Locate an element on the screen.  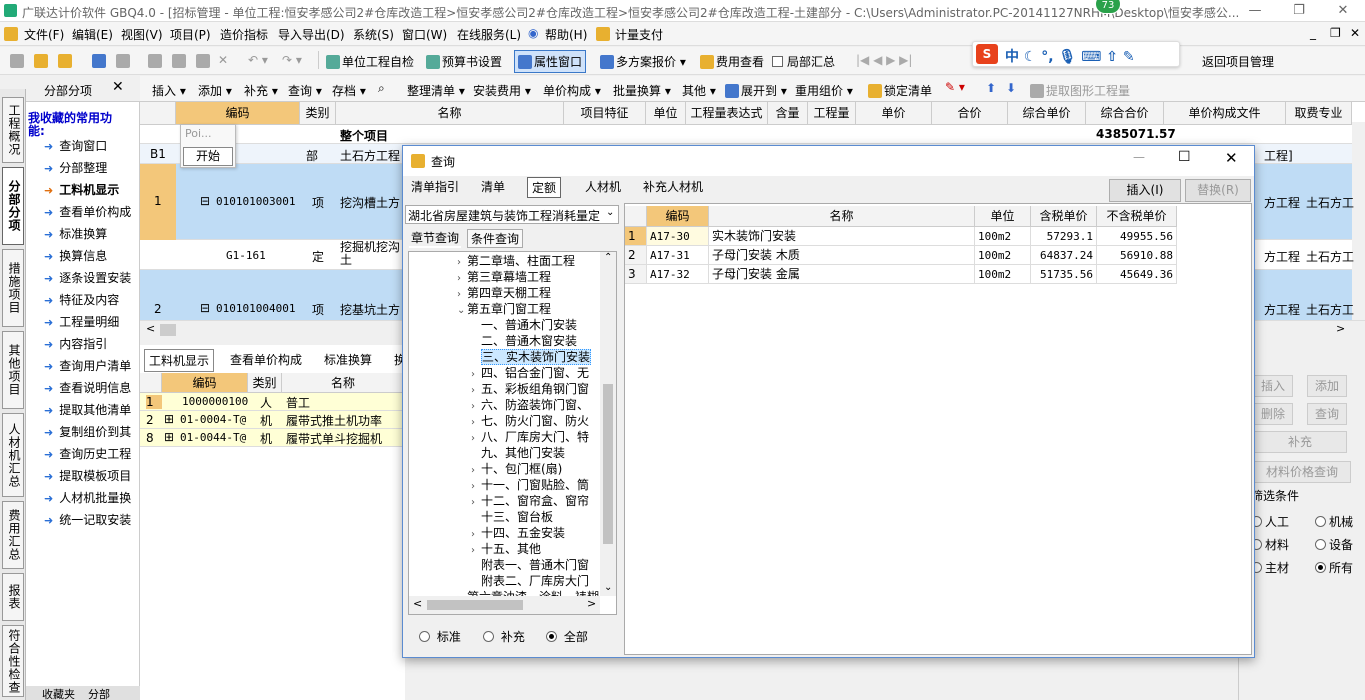
tree-item: 附表一、普通木门窗 is located at coordinates (535, 564).